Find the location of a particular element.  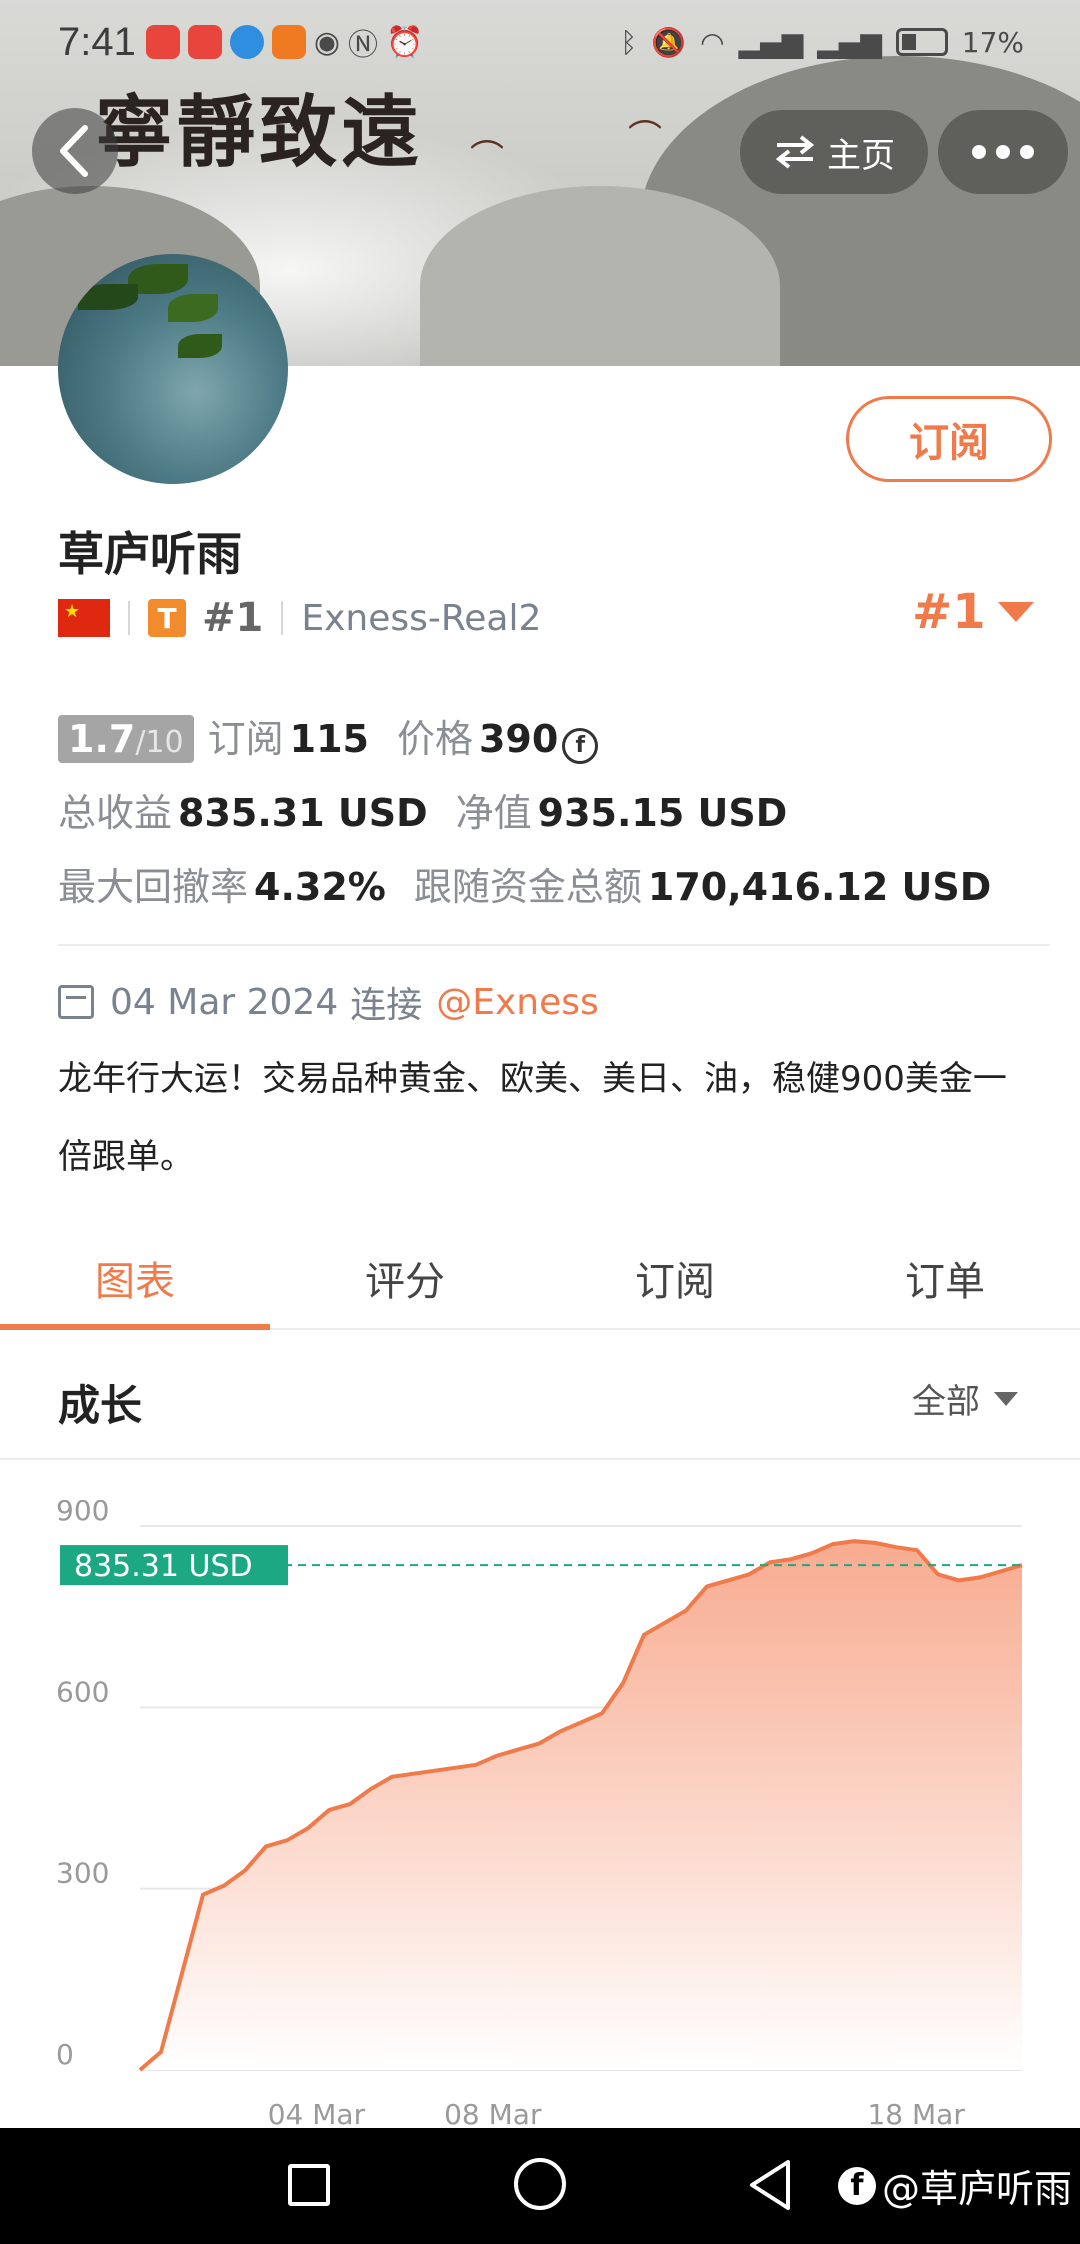

y-tick-label: 600 is located at coordinates (82, 1691).